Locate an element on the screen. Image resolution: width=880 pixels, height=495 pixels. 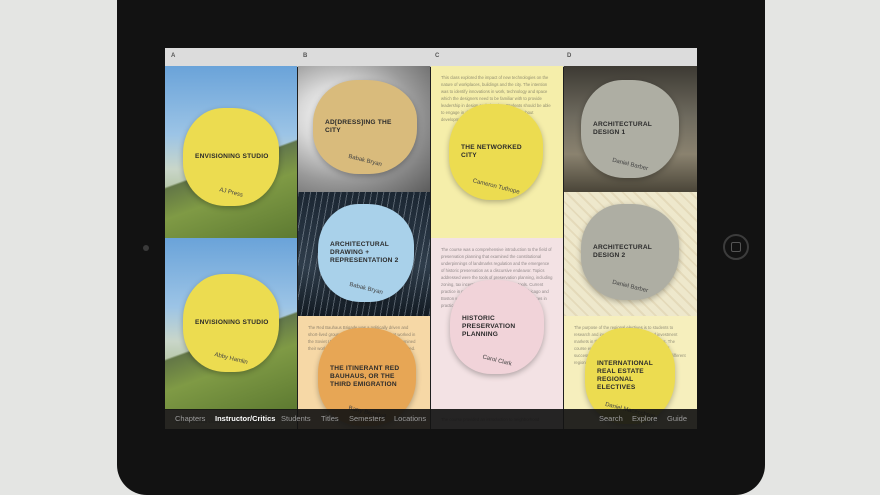
nav-semesters: Semesters is located at coordinates (367, 418).